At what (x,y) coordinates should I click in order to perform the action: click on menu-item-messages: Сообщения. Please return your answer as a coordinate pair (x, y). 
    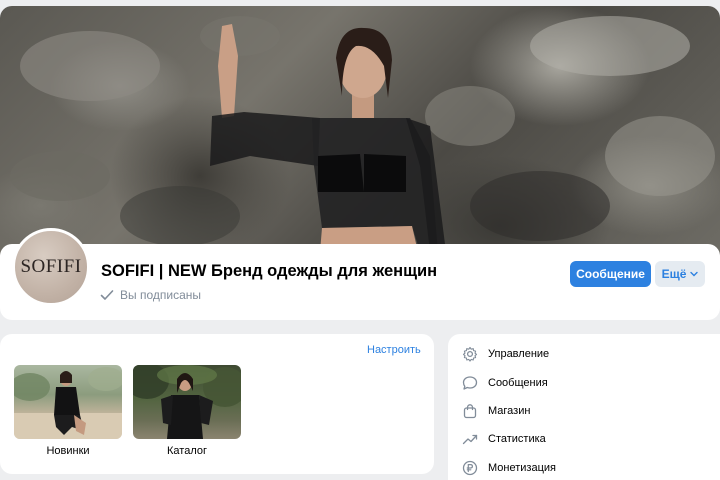
    Looking at the image, I should click on (505, 383).